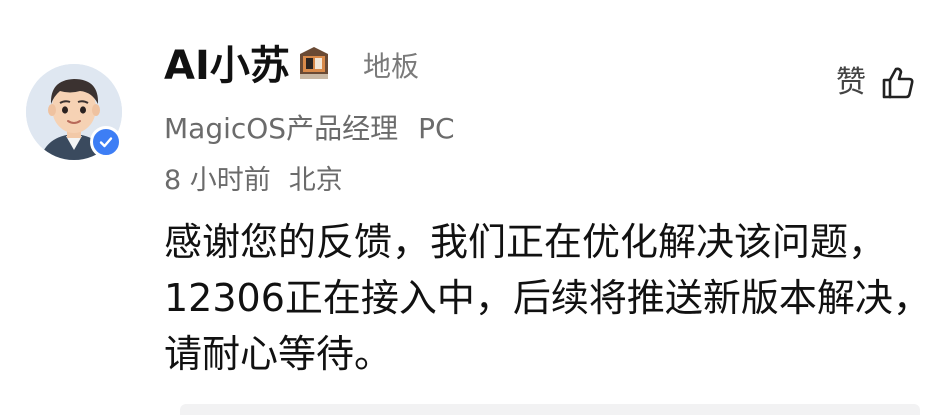 The height and width of the screenshot is (415, 952). Describe the element at coordinates (281, 128) in the screenshot. I see `author-title: MagicOS产品经理` at that location.